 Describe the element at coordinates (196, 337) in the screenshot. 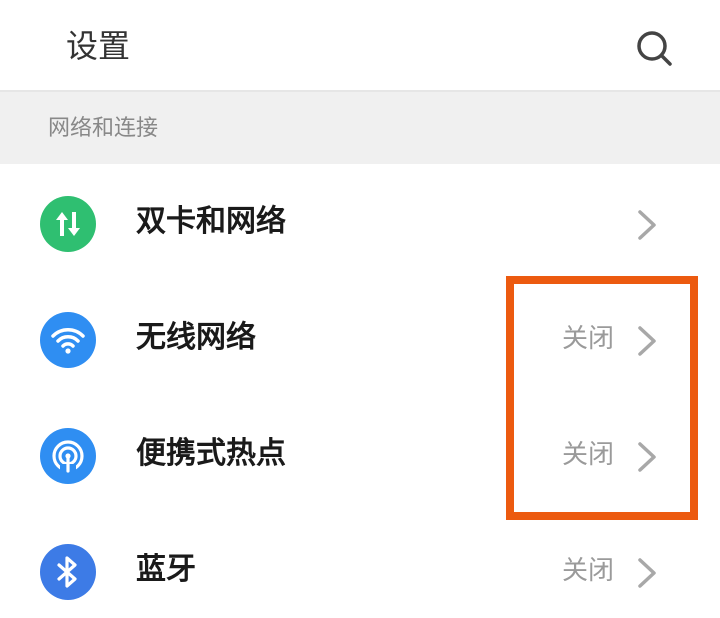

I see `row-label: 无线网络` at that location.